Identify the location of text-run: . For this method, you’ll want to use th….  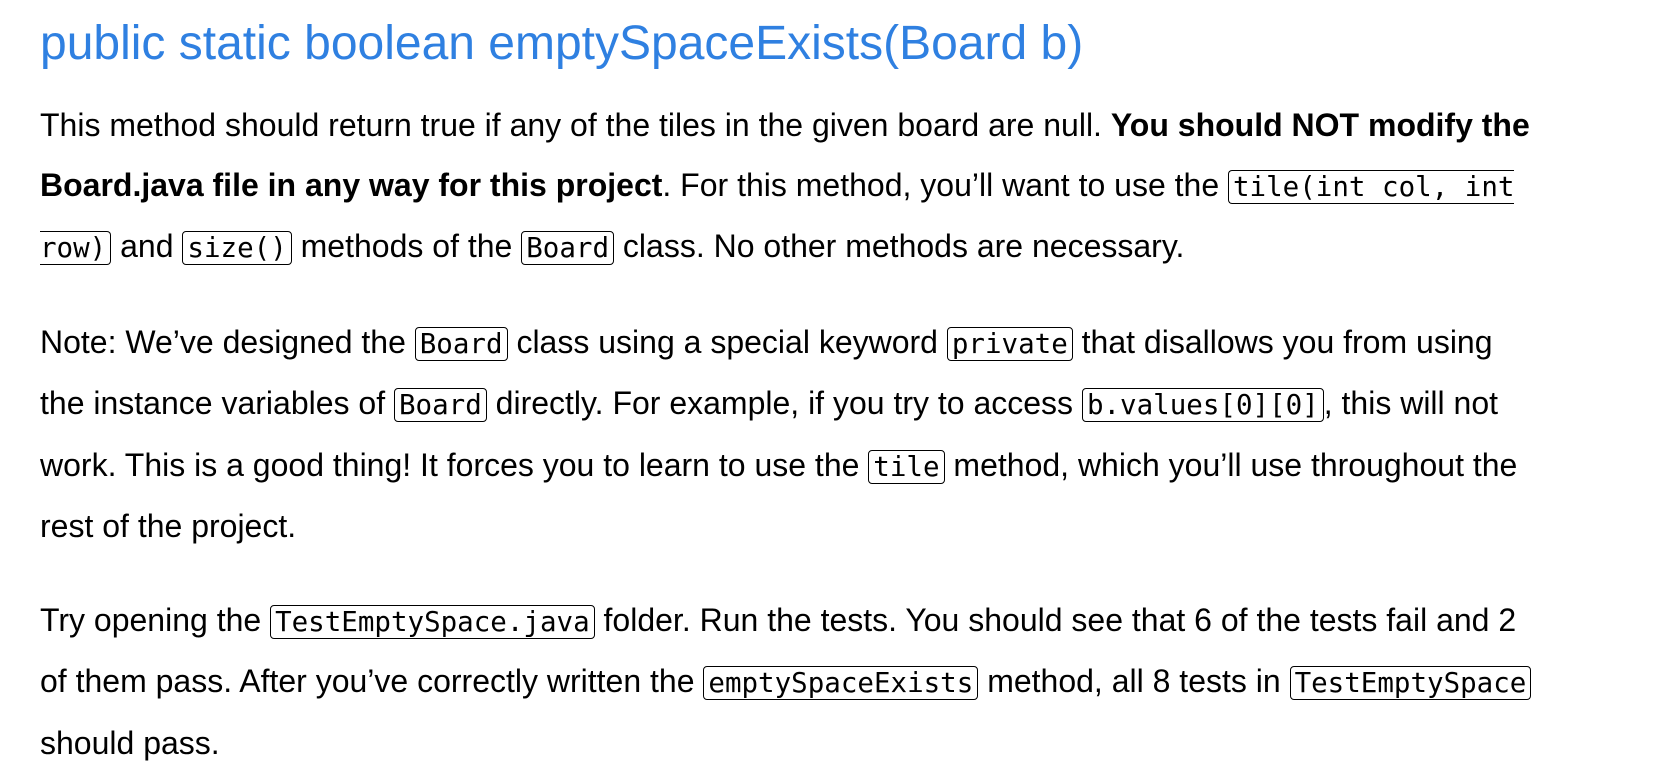
(945, 184).